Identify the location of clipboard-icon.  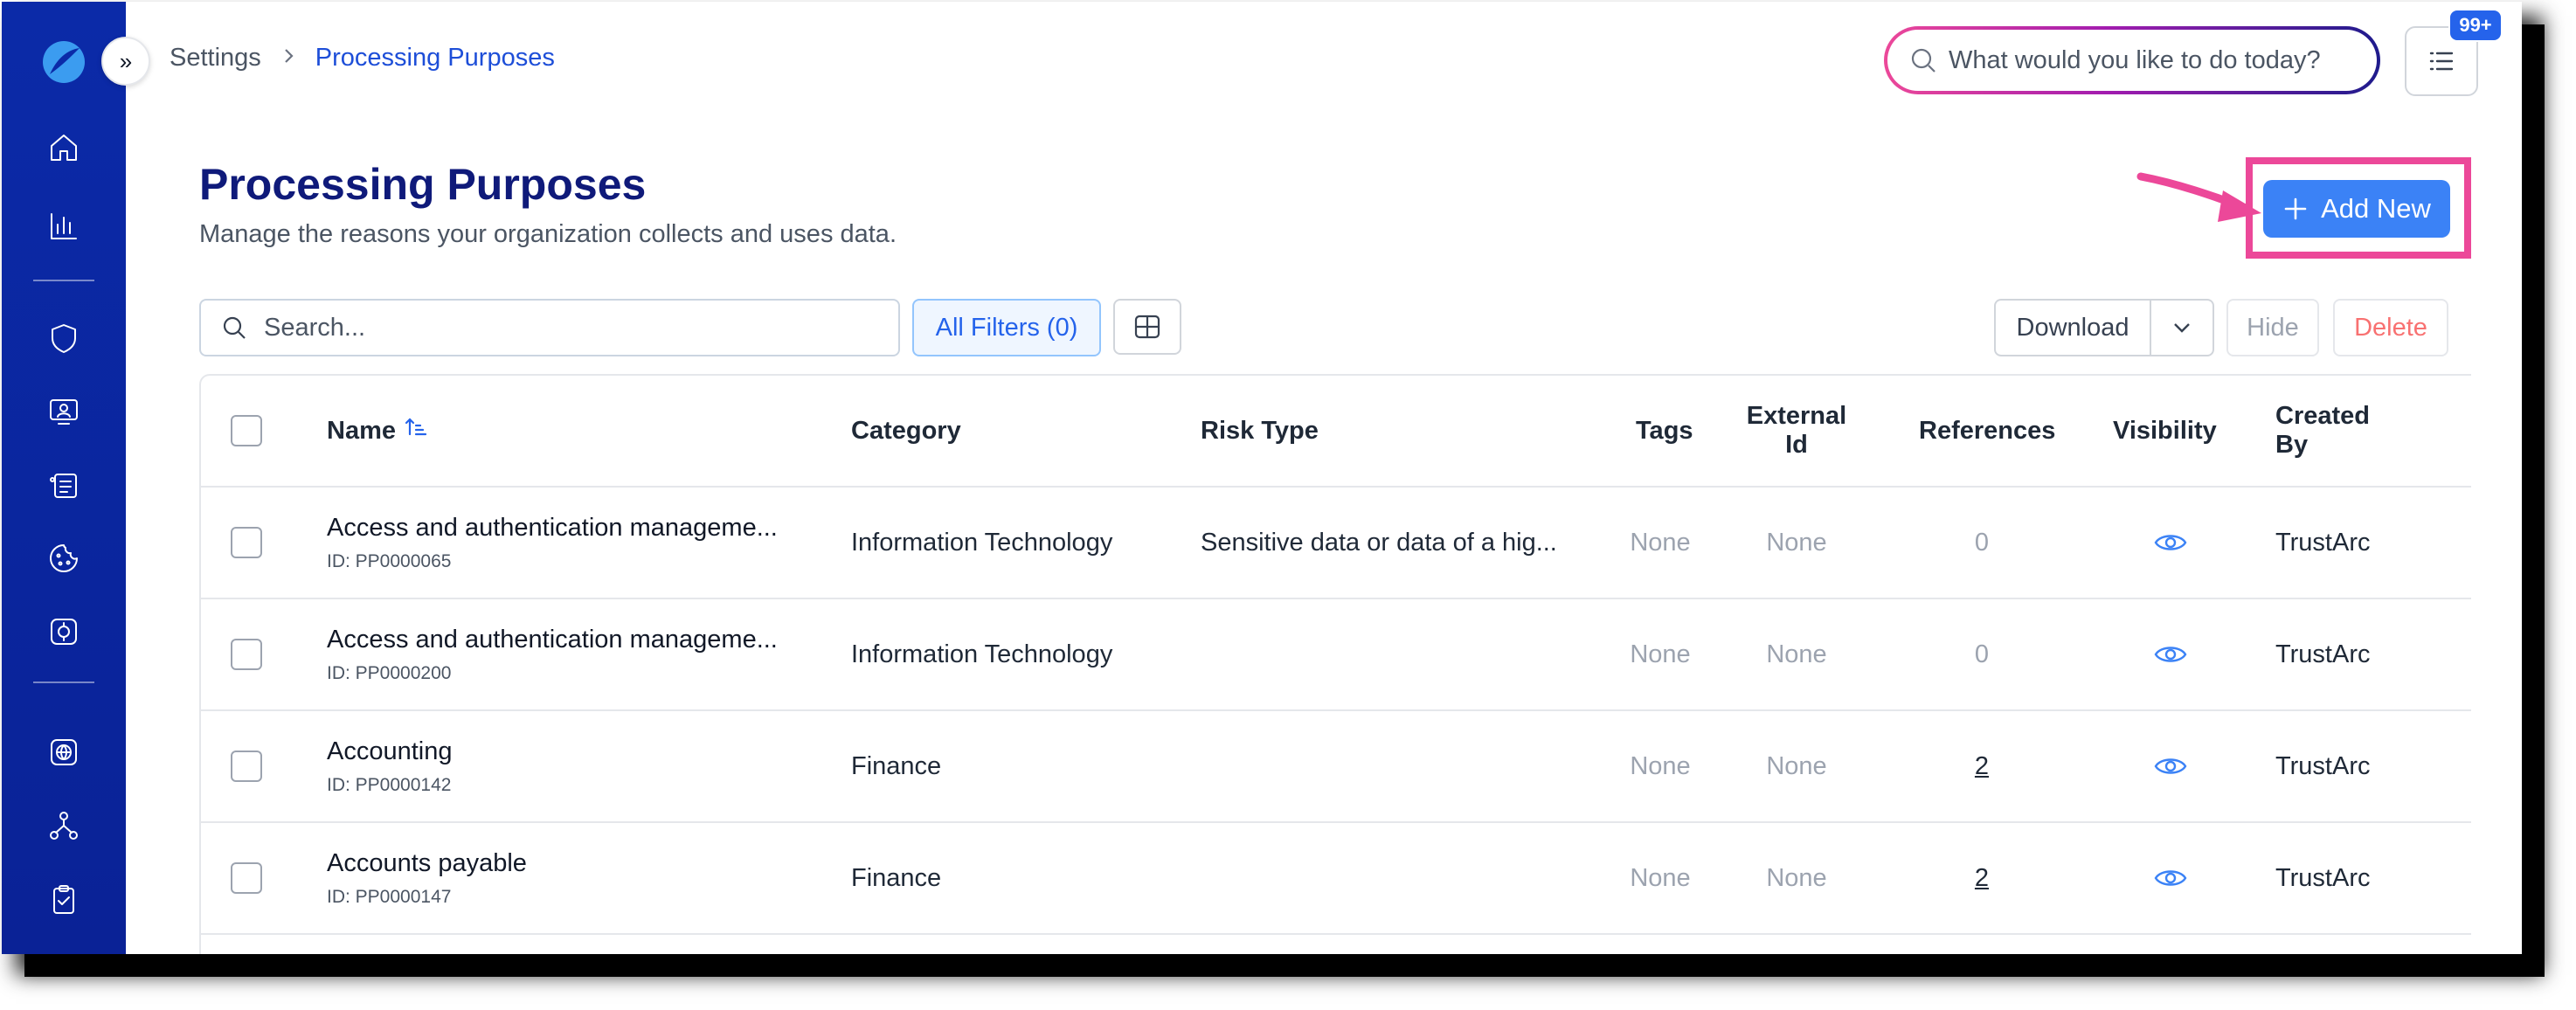
(63, 899).